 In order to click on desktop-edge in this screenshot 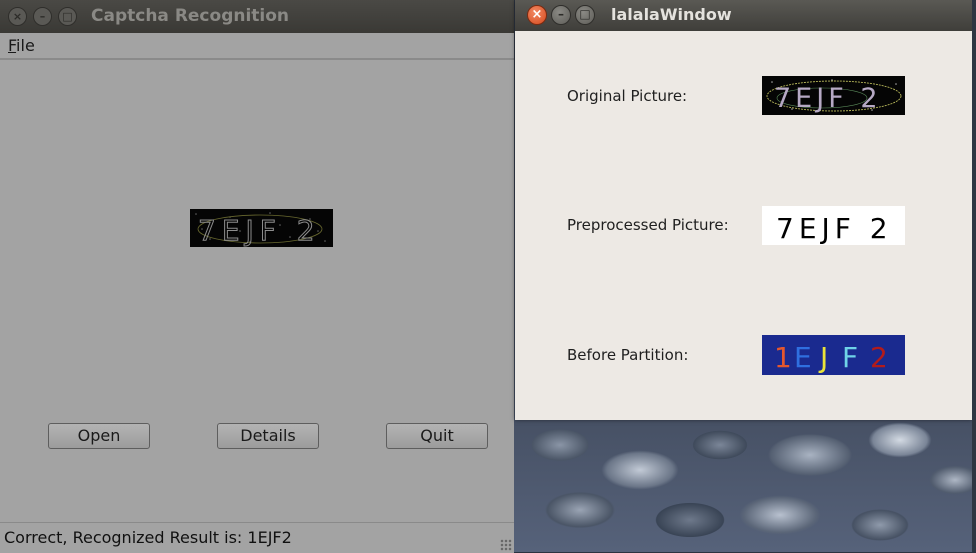, I will do `click(974, 276)`.